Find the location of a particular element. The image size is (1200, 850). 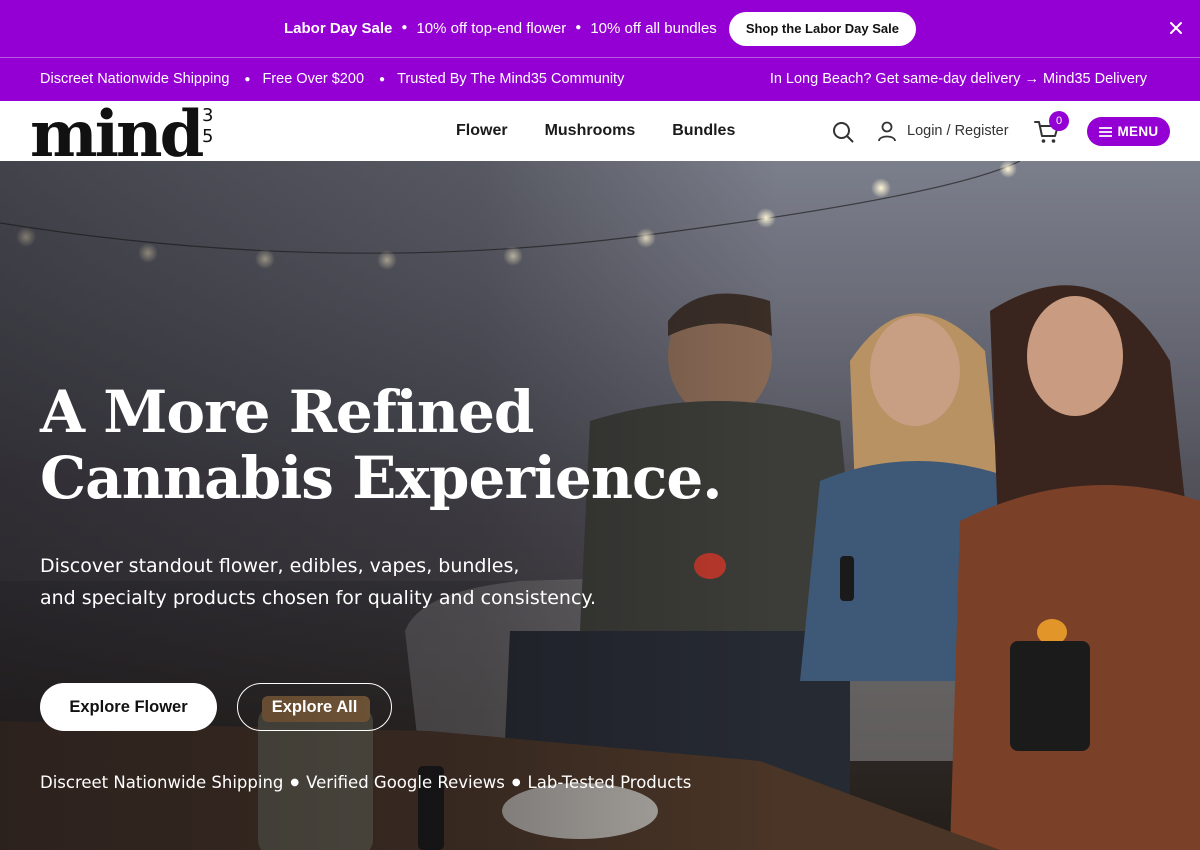

search-icon is located at coordinates (843, 132).